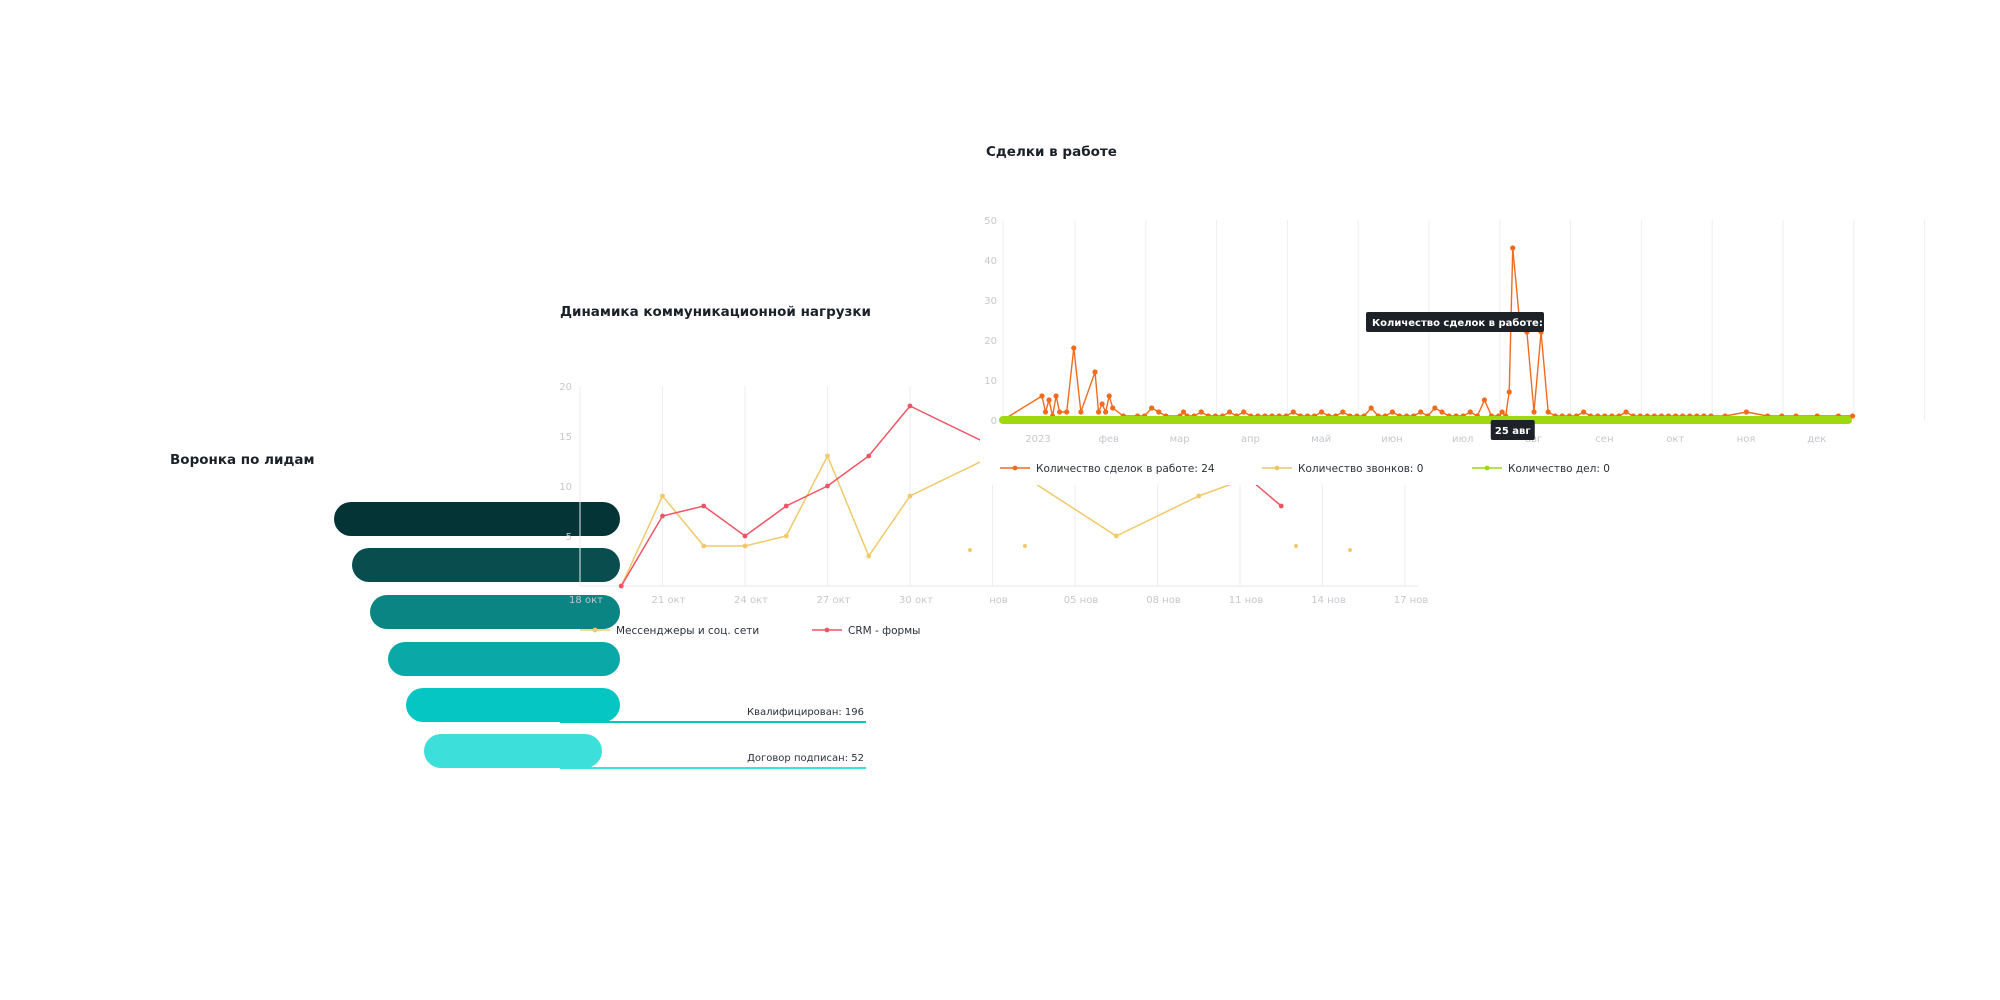 This screenshot has width=2000, height=1000. What do you see at coordinates (1391, 439) in the screenshot?
I see `x-tick-label: июн` at bounding box center [1391, 439].